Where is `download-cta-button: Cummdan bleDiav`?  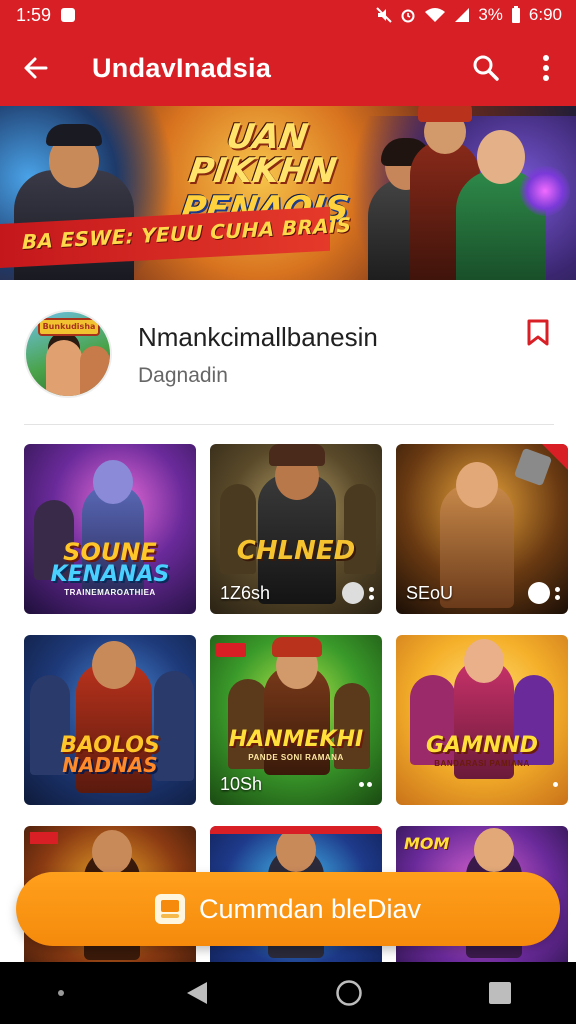 download-cta-button: Cummdan bleDiav is located at coordinates (288, 909).